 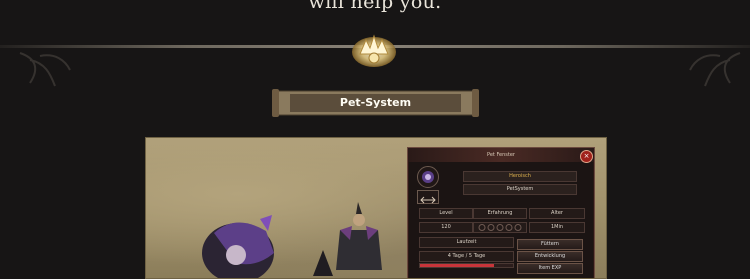 What do you see at coordinates (500, 227) in the screenshot?
I see `stat-value-experience` at bounding box center [500, 227].